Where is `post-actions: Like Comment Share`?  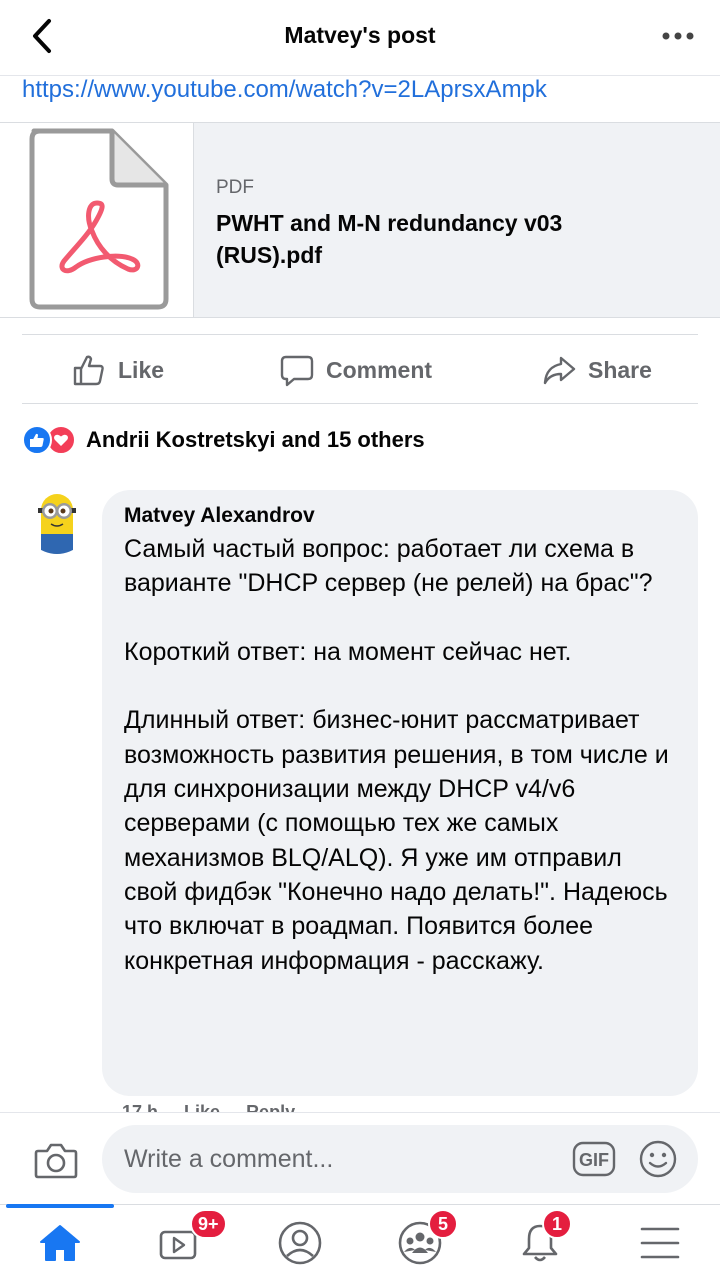
post-actions: Like Comment Share is located at coordinates (360, 369).